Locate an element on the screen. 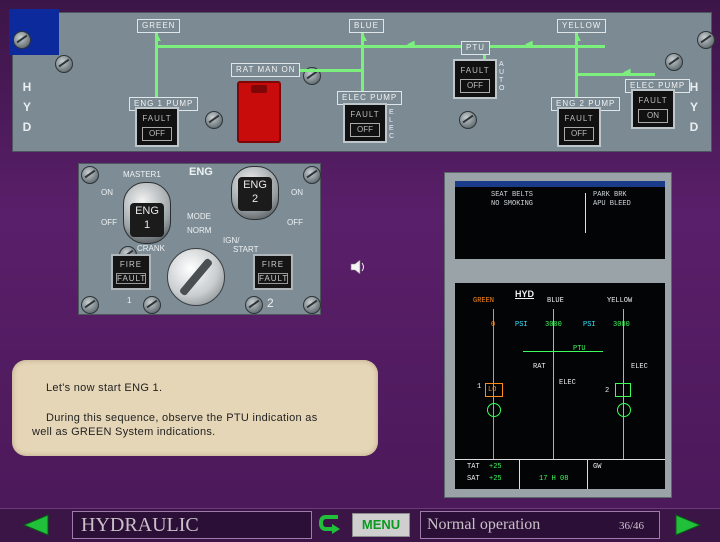 The image size is (720, 542). elec-yellow-label: ELEC is located at coordinates (639, 367).